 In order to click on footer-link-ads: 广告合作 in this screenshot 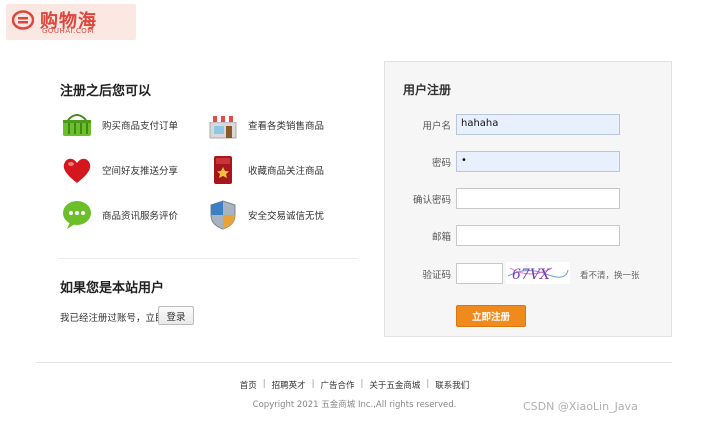, I will do `click(337, 385)`.